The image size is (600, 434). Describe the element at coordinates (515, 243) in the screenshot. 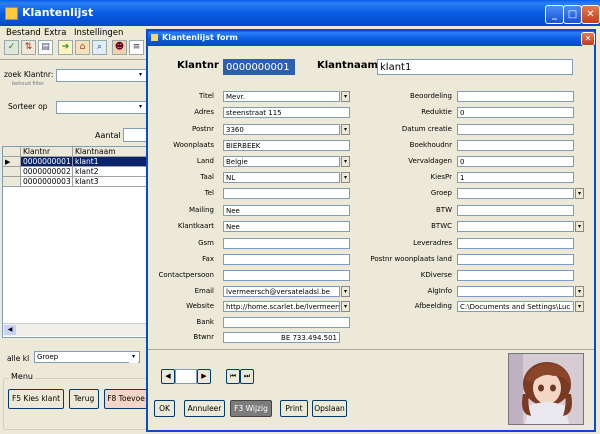

I see `leveradres-field` at that location.